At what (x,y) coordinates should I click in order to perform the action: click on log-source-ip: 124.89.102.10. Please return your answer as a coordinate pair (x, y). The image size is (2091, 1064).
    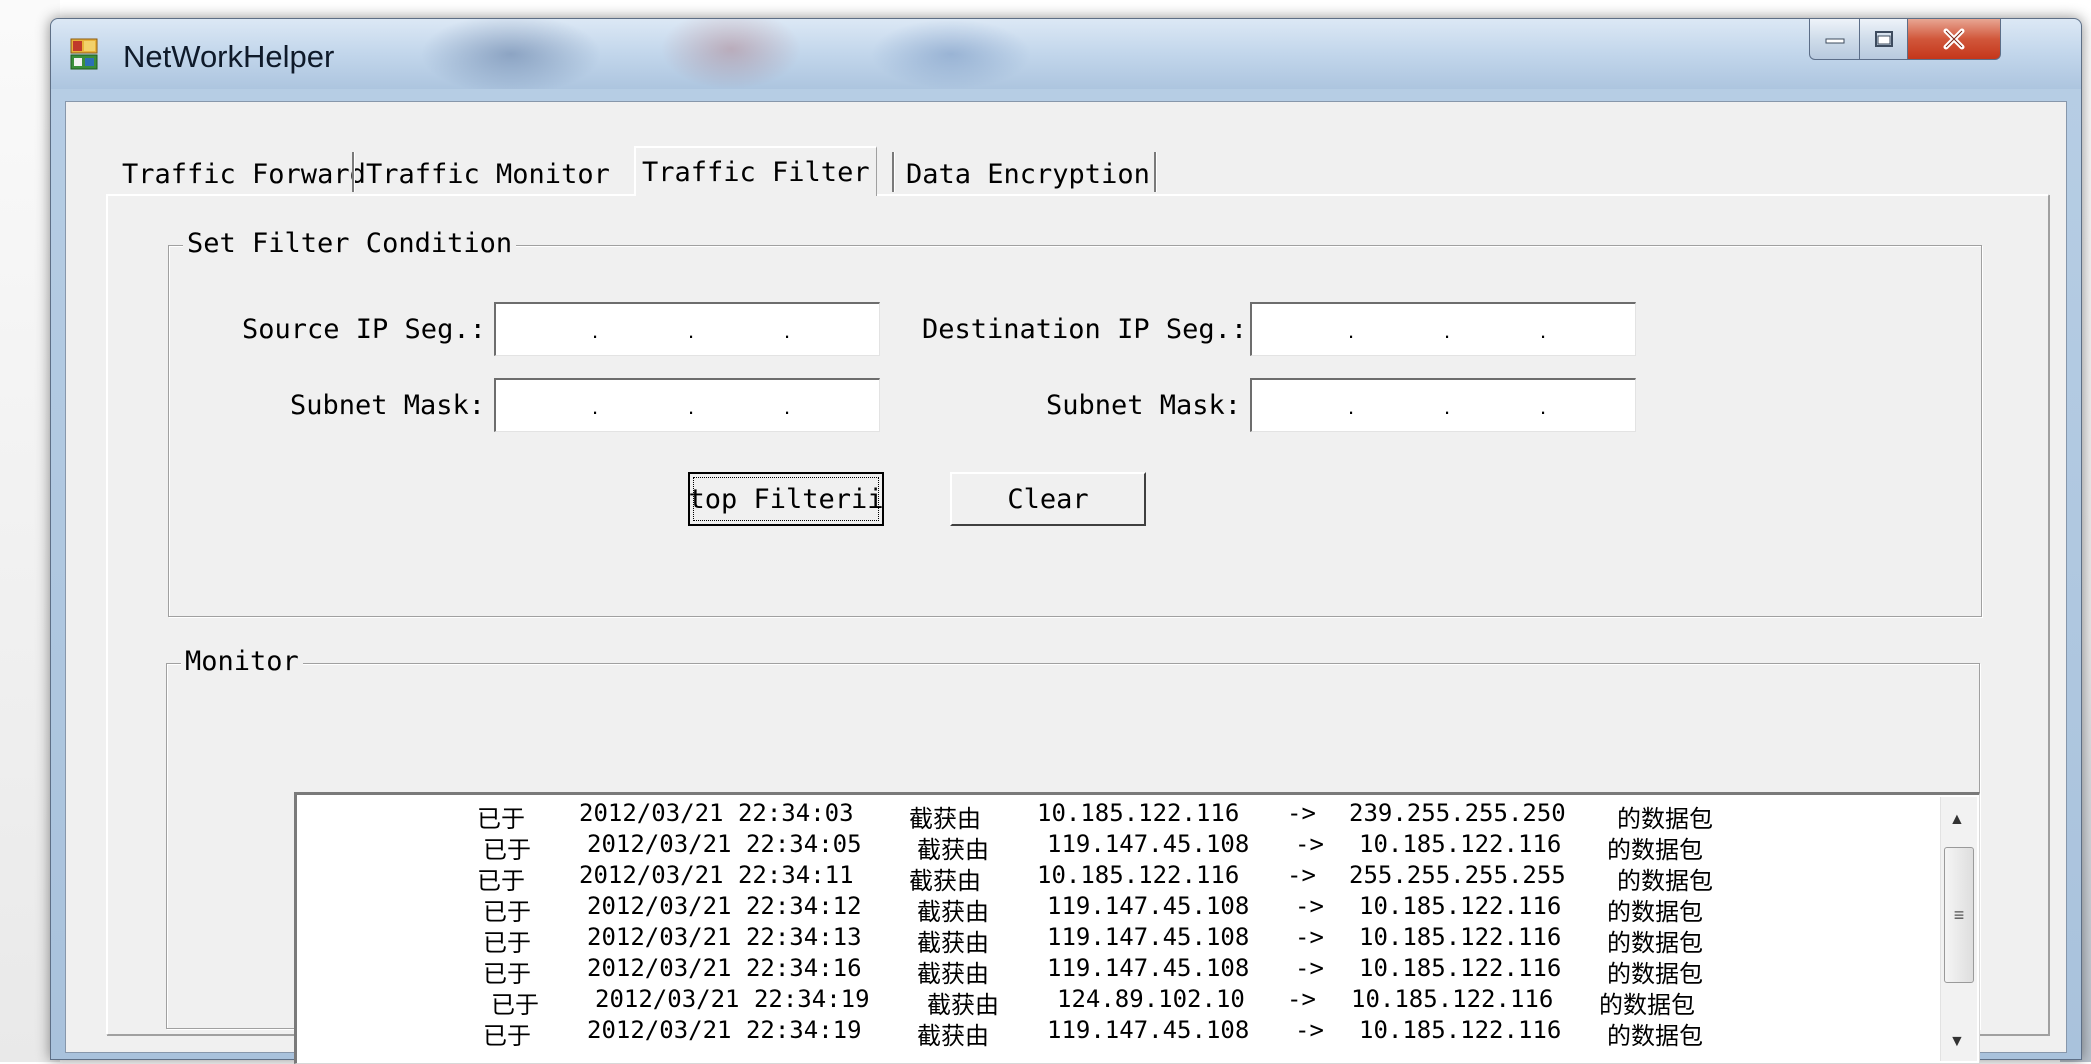
    Looking at the image, I should click on (1151, 999).